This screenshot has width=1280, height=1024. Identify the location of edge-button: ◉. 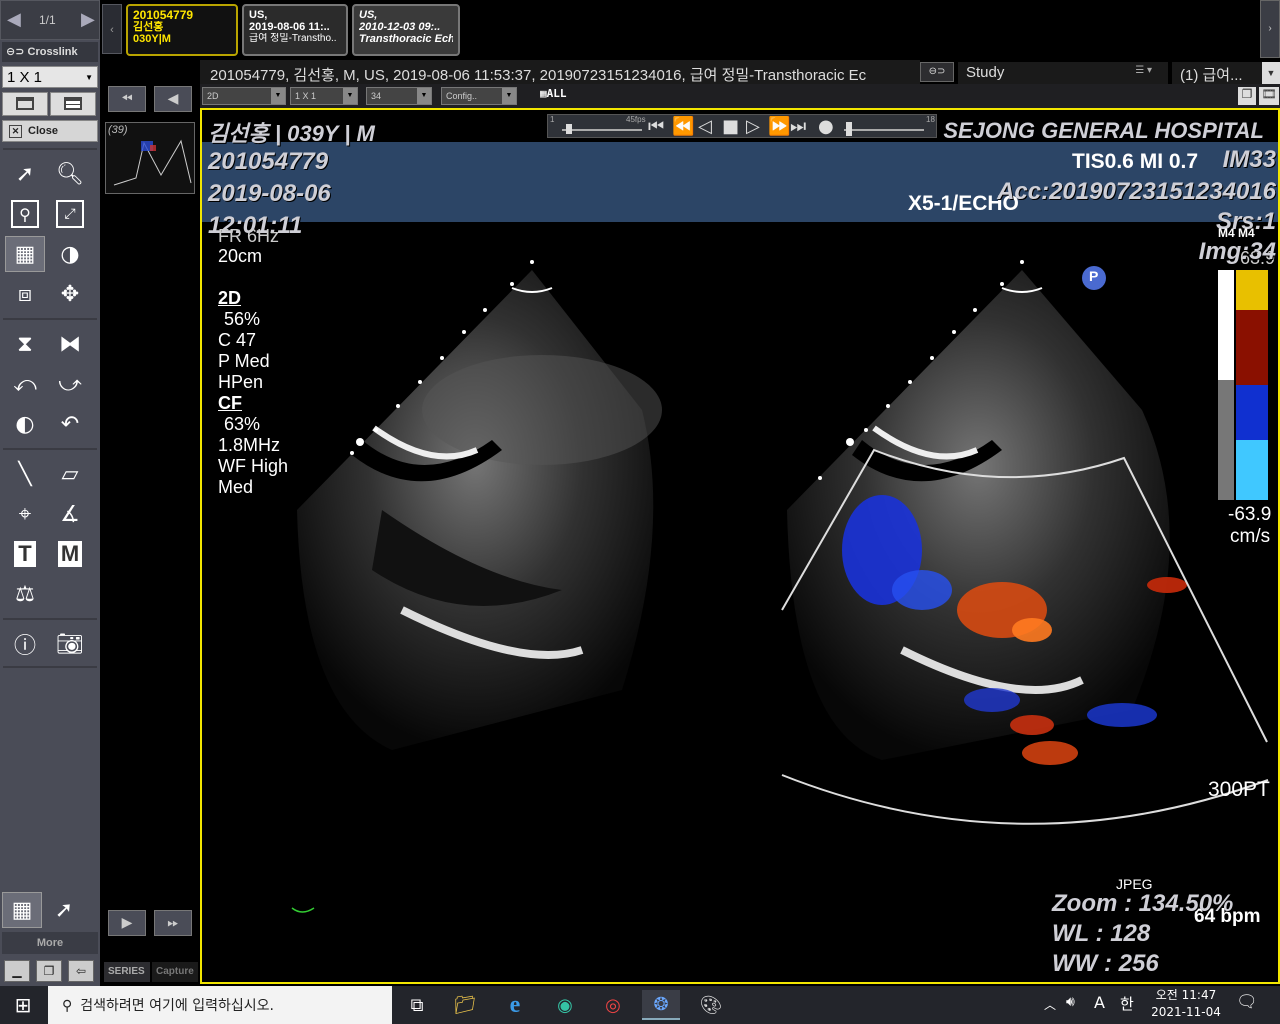
(565, 1005).